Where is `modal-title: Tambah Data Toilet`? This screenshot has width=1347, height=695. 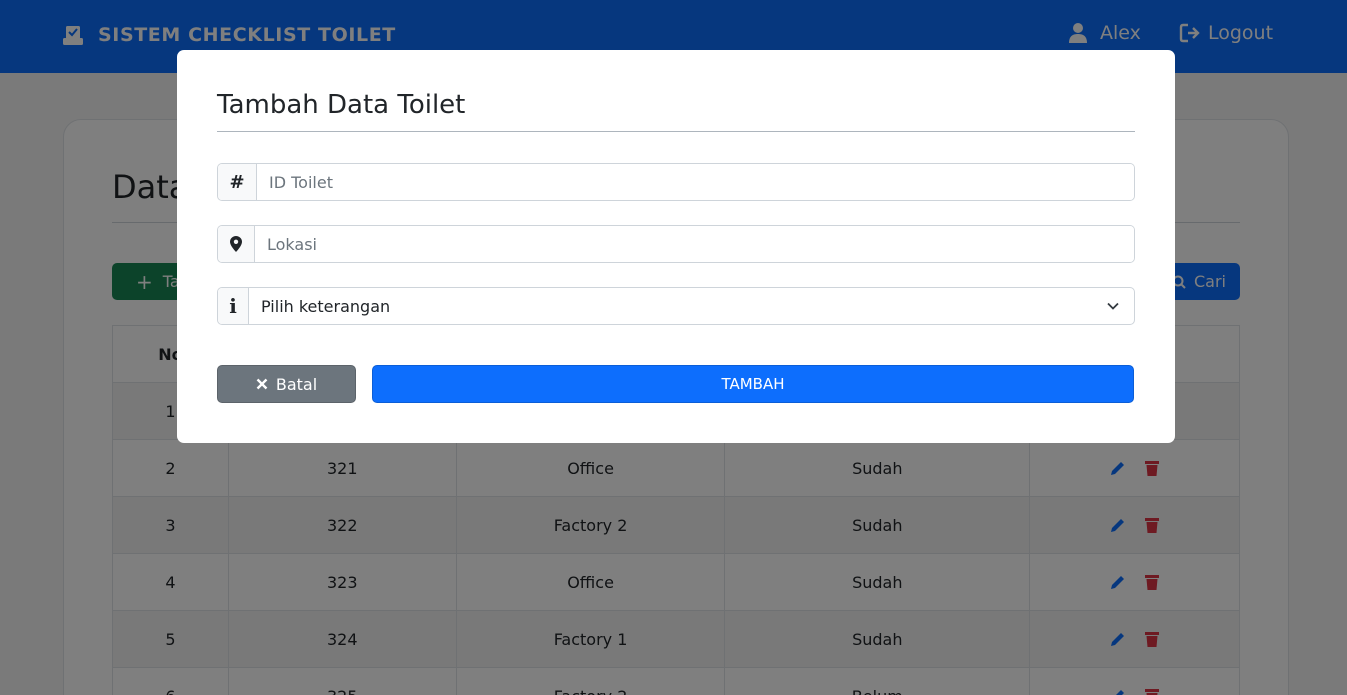
modal-title: Tambah Data Toilet is located at coordinates (341, 105).